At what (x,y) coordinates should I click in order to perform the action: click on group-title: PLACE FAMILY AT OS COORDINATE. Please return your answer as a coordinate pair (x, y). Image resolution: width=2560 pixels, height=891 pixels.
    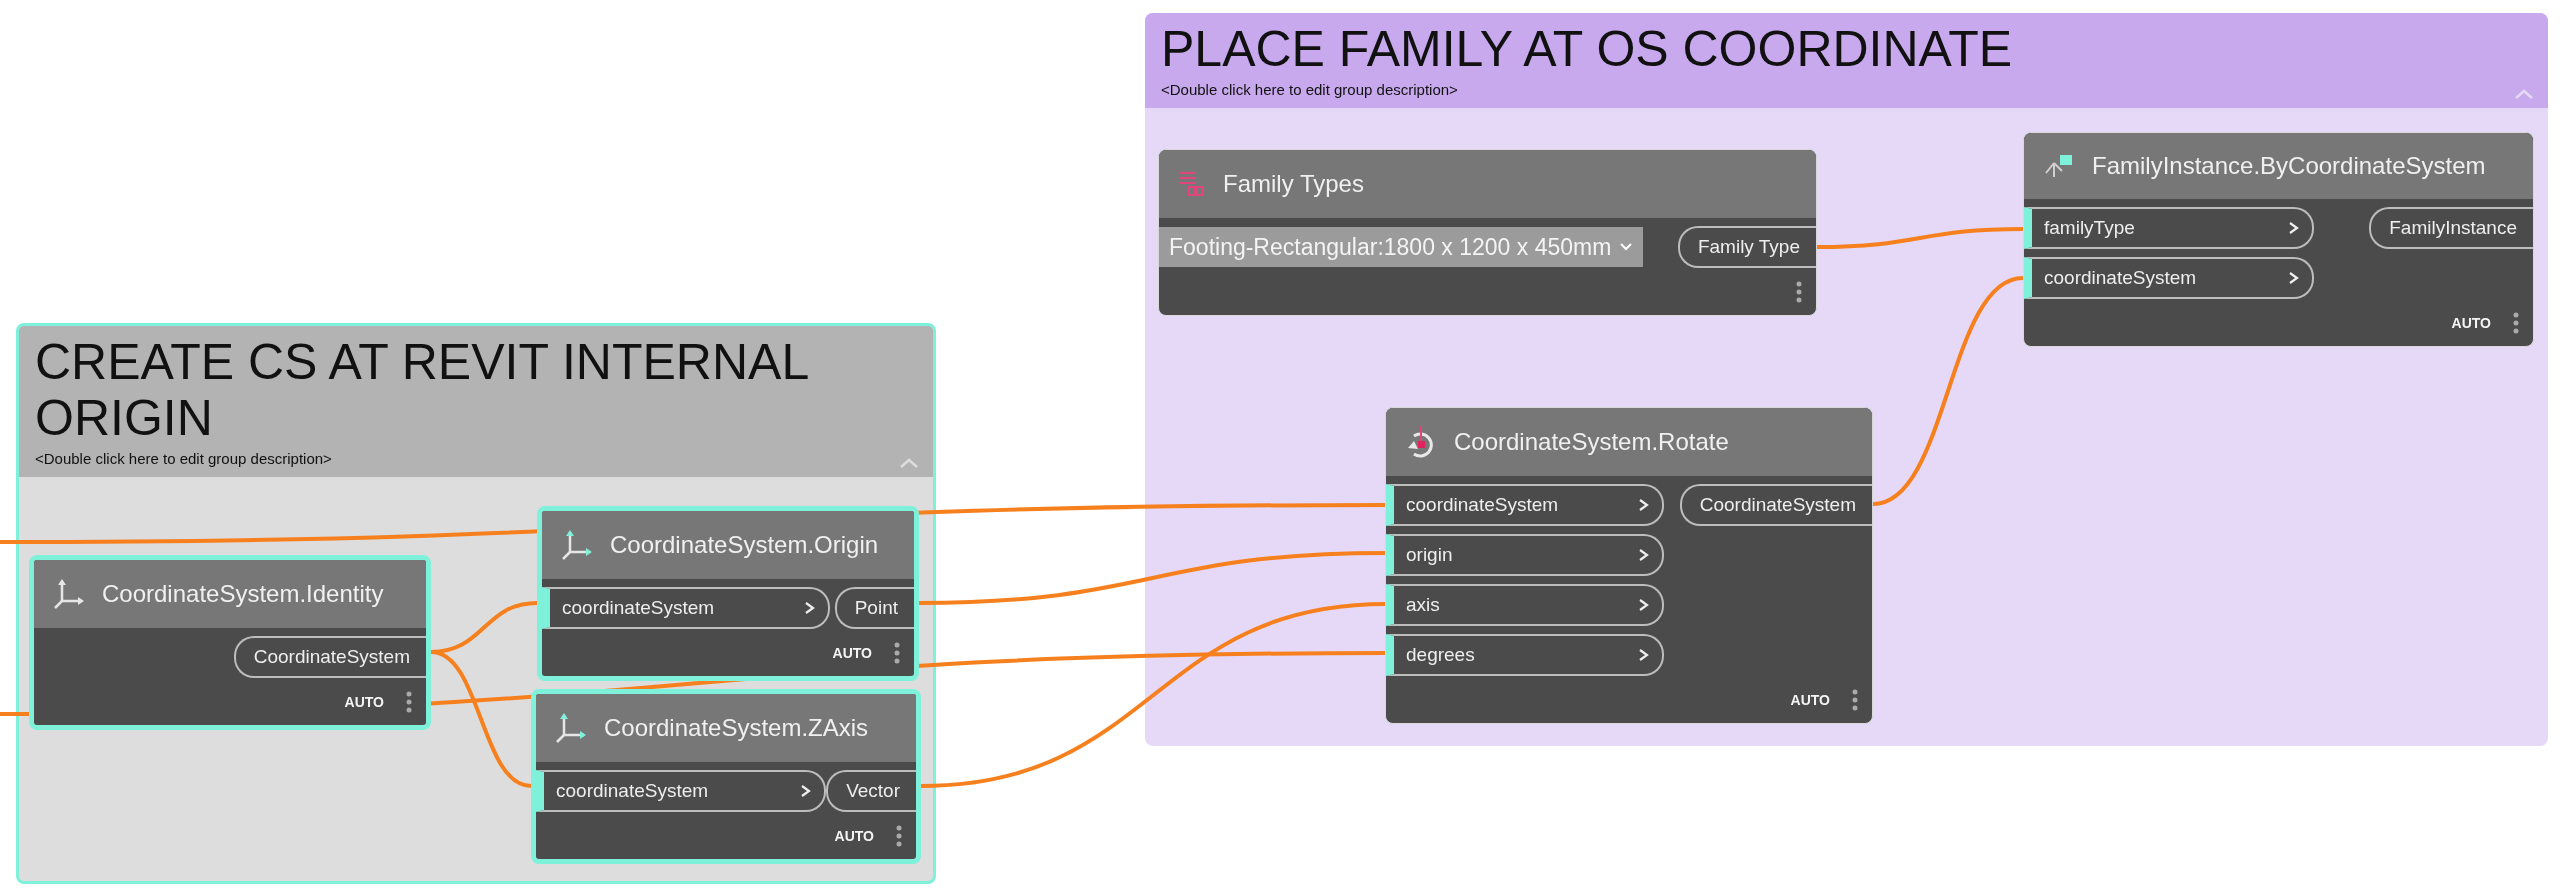
    Looking at the image, I should click on (1587, 49).